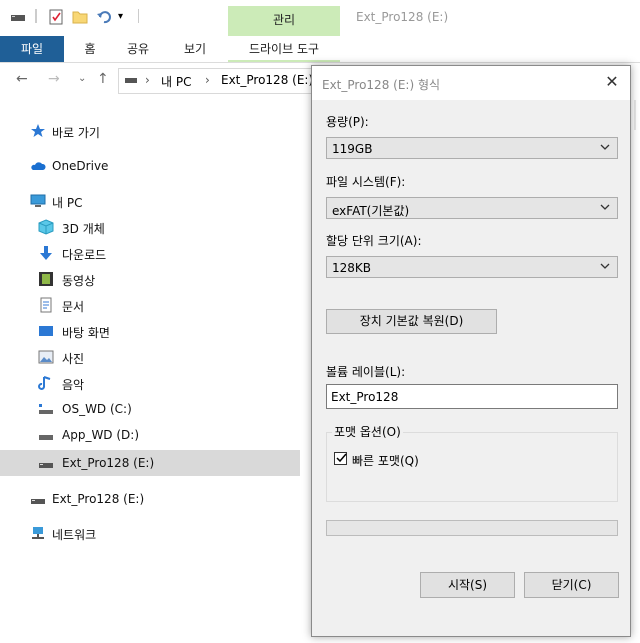  Describe the element at coordinates (176, 81) in the screenshot. I see `breadcrumb-this-pc: 내 PC` at that location.